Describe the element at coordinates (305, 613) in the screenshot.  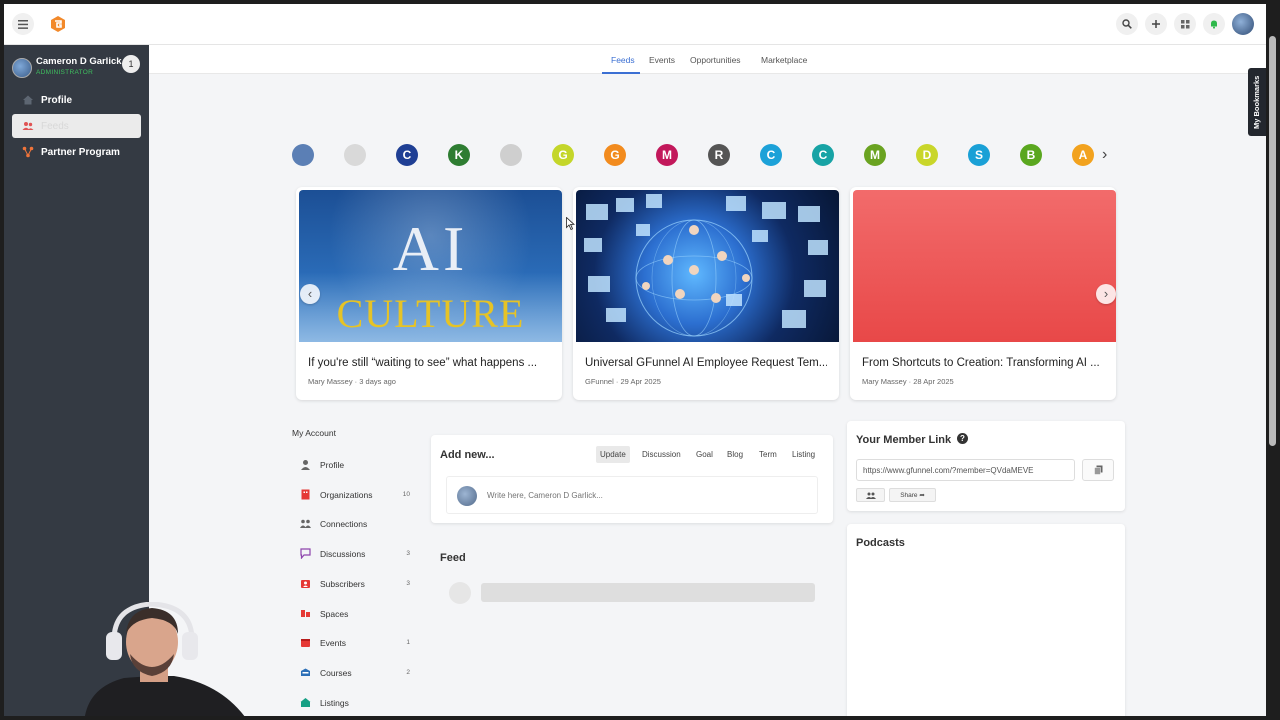
I see `spaces-icon` at that location.